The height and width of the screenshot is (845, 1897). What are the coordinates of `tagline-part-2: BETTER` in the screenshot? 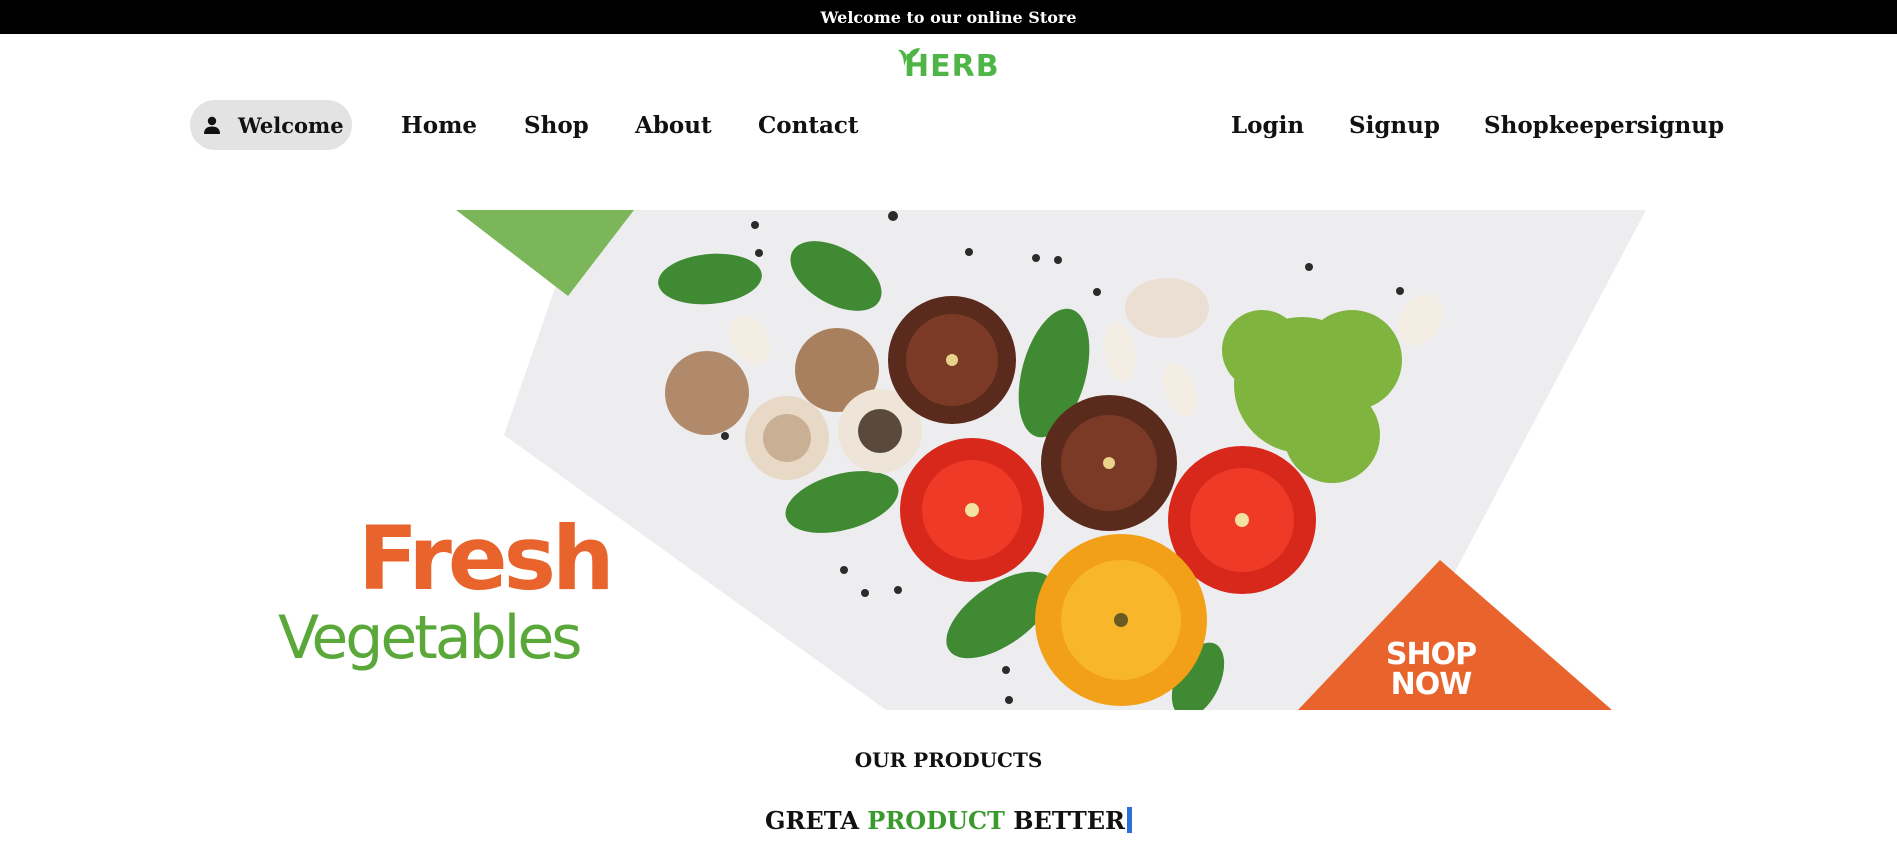 It's located at (1069, 820).